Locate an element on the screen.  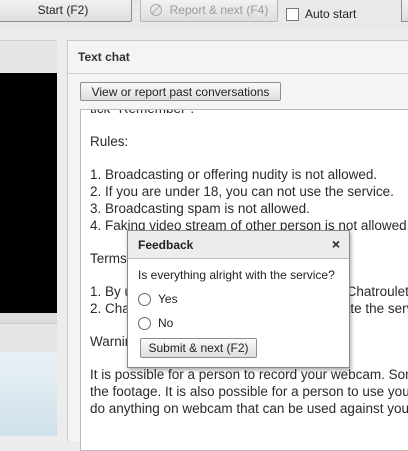
radio-no is located at coordinates (144, 323).